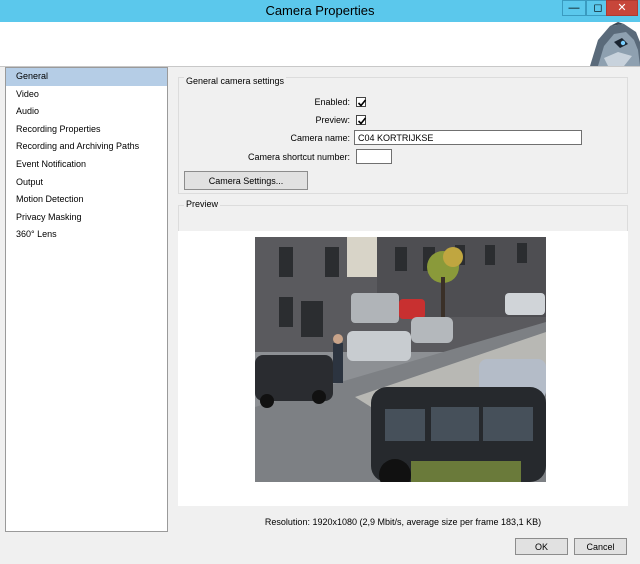 This screenshot has width=640, height=564. Describe the element at coordinates (86, 112) in the screenshot. I see `sidebar-item-audio: Audio` at that location.